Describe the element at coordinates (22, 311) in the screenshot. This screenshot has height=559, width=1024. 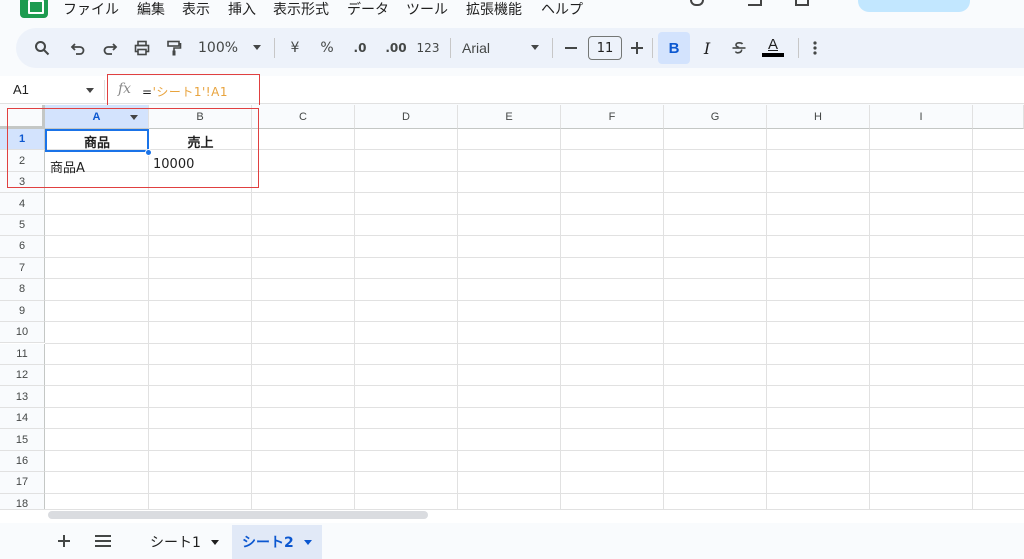
I see `row-header-9: 9` at that location.